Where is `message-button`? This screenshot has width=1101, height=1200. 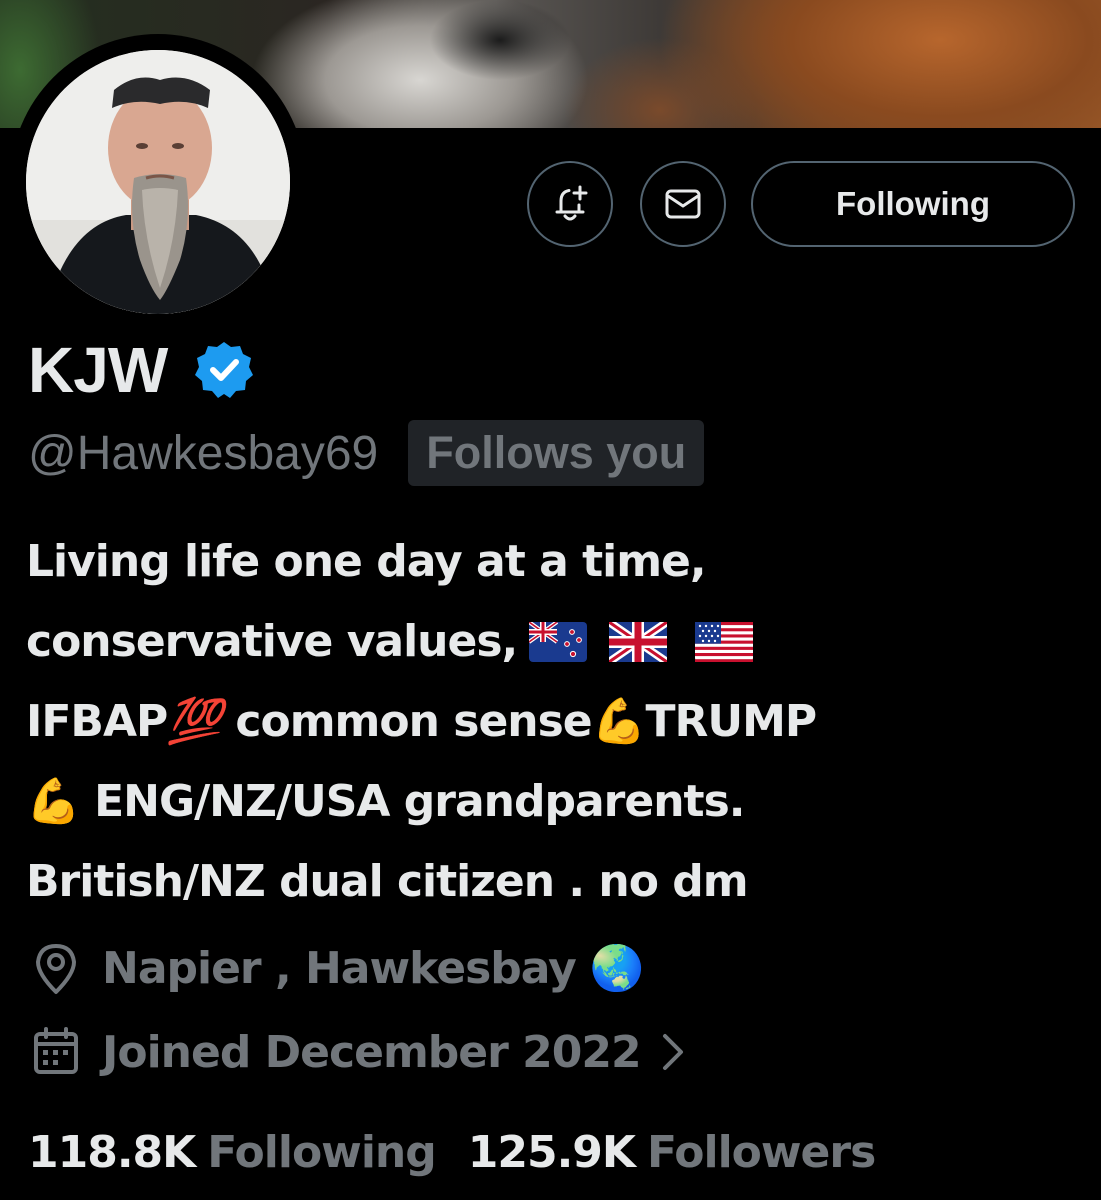
message-button is located at coordinates (683, 204).